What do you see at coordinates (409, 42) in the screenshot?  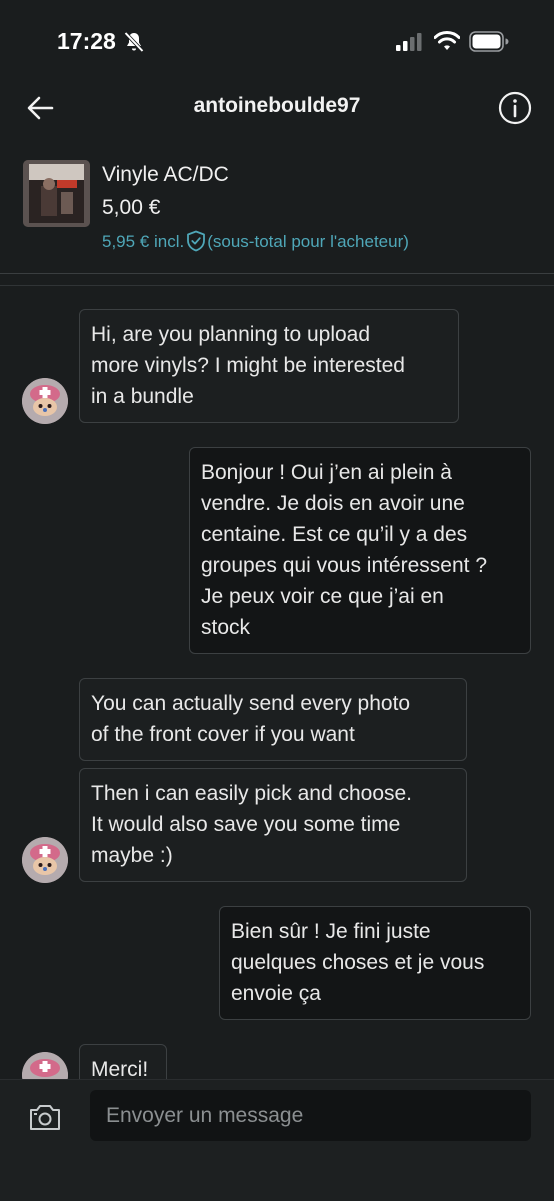 I see `signal-icon` at bounding box center [409, 42].